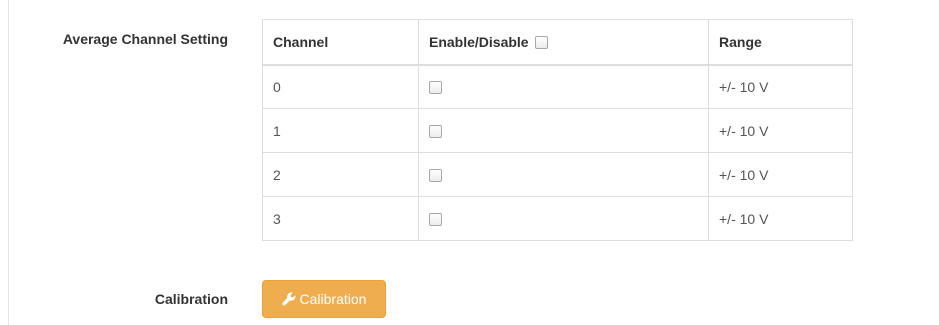 This screenshot has width=939, height=325. I want to click on table-row: 2 +/- 10 V, so click(557, 174).